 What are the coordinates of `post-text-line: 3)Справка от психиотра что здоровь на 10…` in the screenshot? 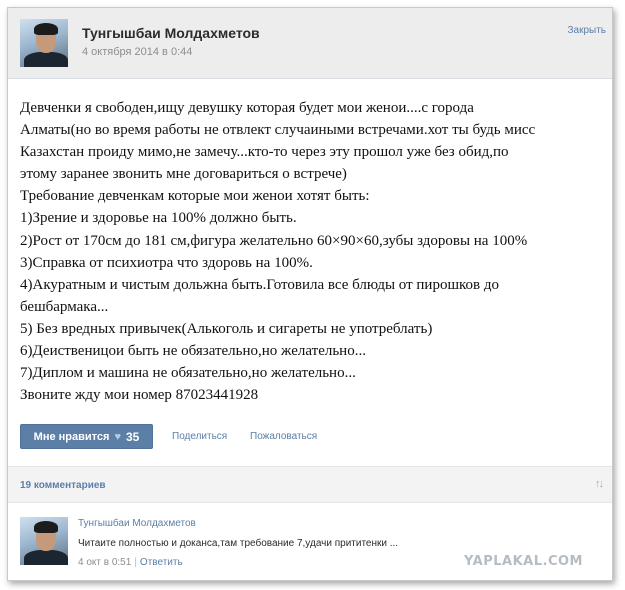 It's located at (166, 262).